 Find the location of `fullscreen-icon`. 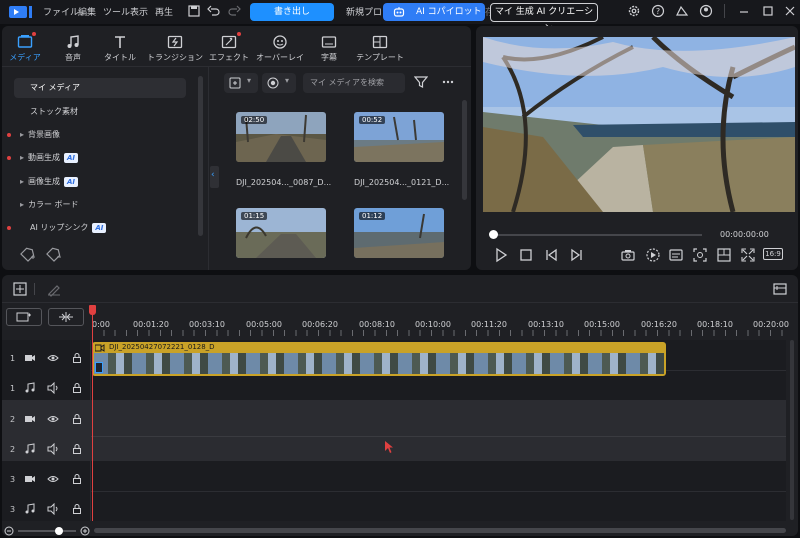

fullscreen-icon is located at coordinates (748, 255).